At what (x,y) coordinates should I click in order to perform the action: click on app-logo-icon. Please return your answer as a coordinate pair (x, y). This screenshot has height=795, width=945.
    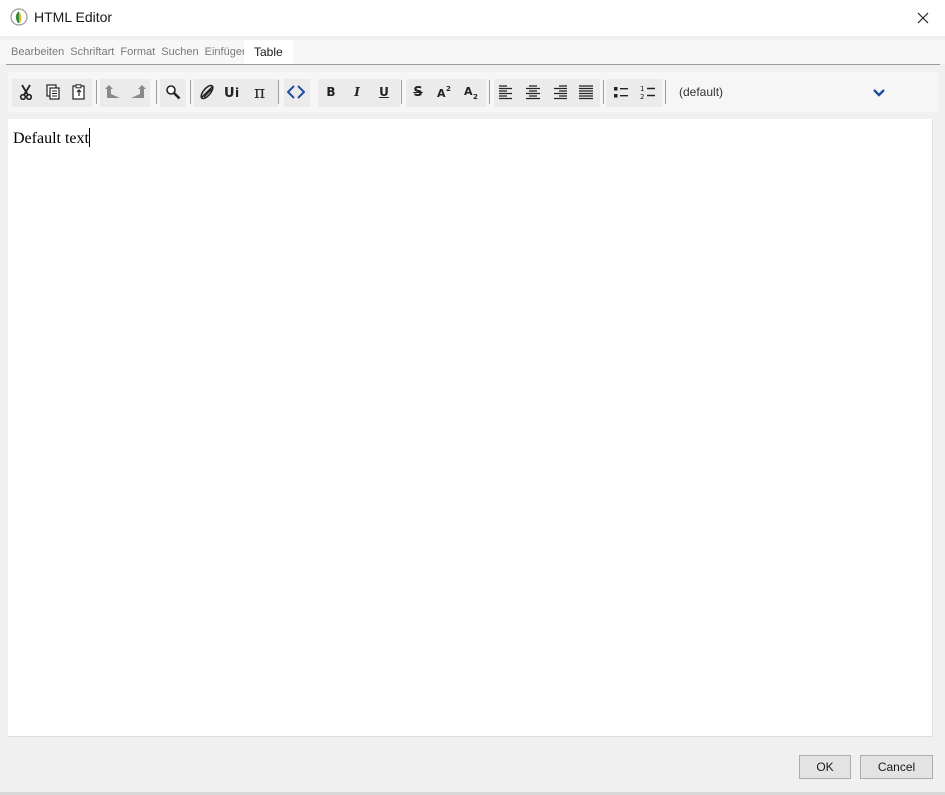
    Looking at the image, I should click on (19, 17).